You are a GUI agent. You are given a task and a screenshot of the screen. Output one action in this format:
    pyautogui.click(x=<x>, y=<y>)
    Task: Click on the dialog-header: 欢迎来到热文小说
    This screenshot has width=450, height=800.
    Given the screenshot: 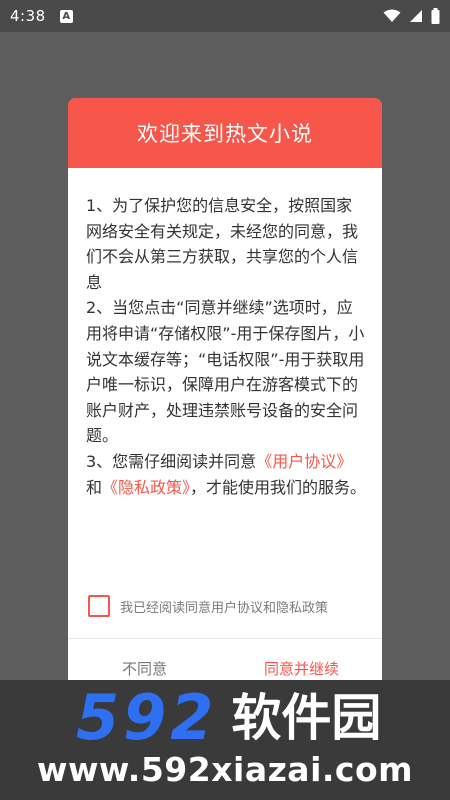 What is the action you would take?
    pyautogui.click(x=225, y=133)
    